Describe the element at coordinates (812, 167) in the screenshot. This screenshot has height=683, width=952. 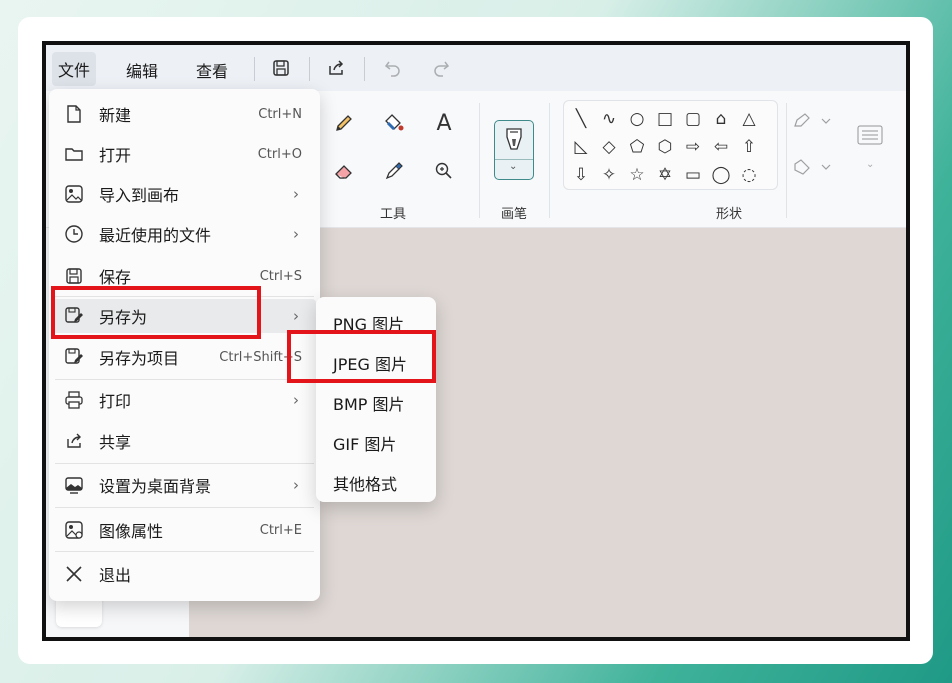
I see `fill-style-icon` at that location.